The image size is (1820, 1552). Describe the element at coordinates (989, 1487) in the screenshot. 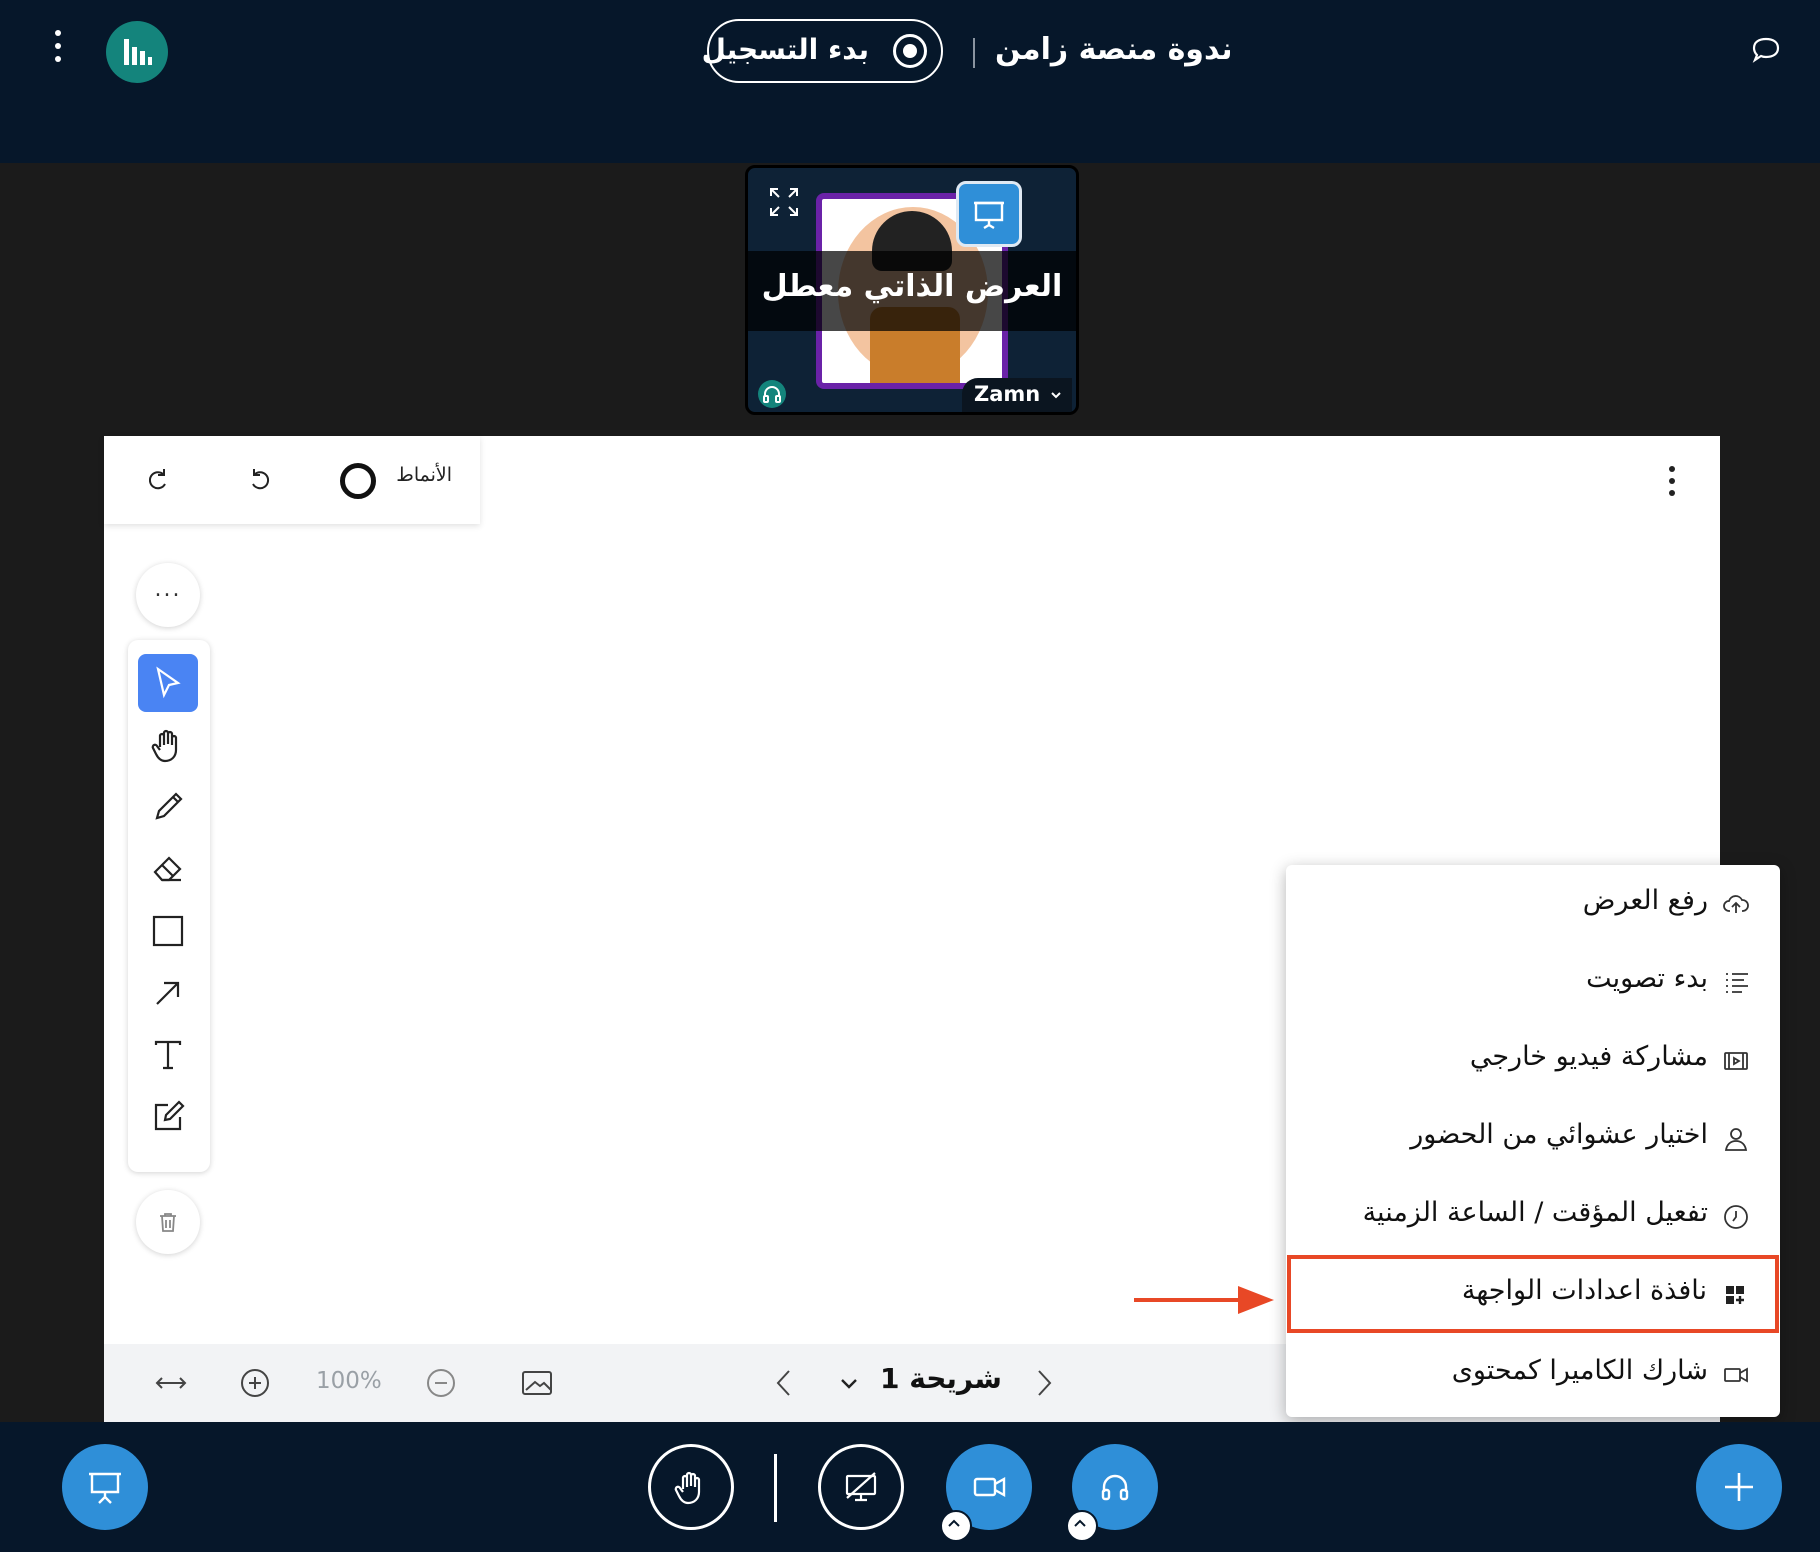

I see `video-camera-icon` at that location.